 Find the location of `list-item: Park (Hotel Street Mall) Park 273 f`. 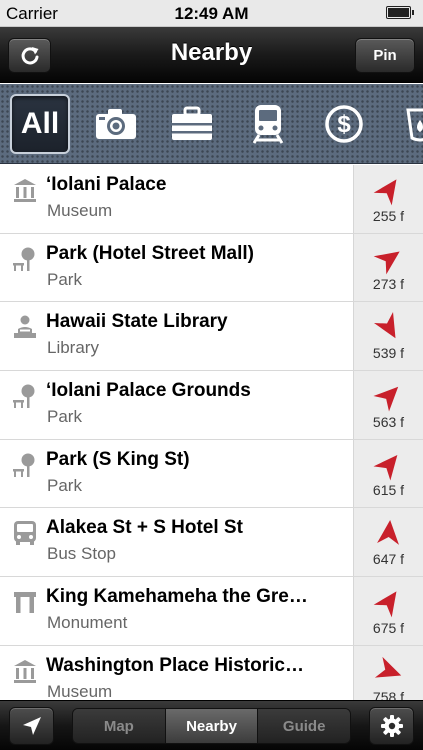

list-item: Park (Hotel Street Mall) Park 273 f is located at coordinates (211, 268).